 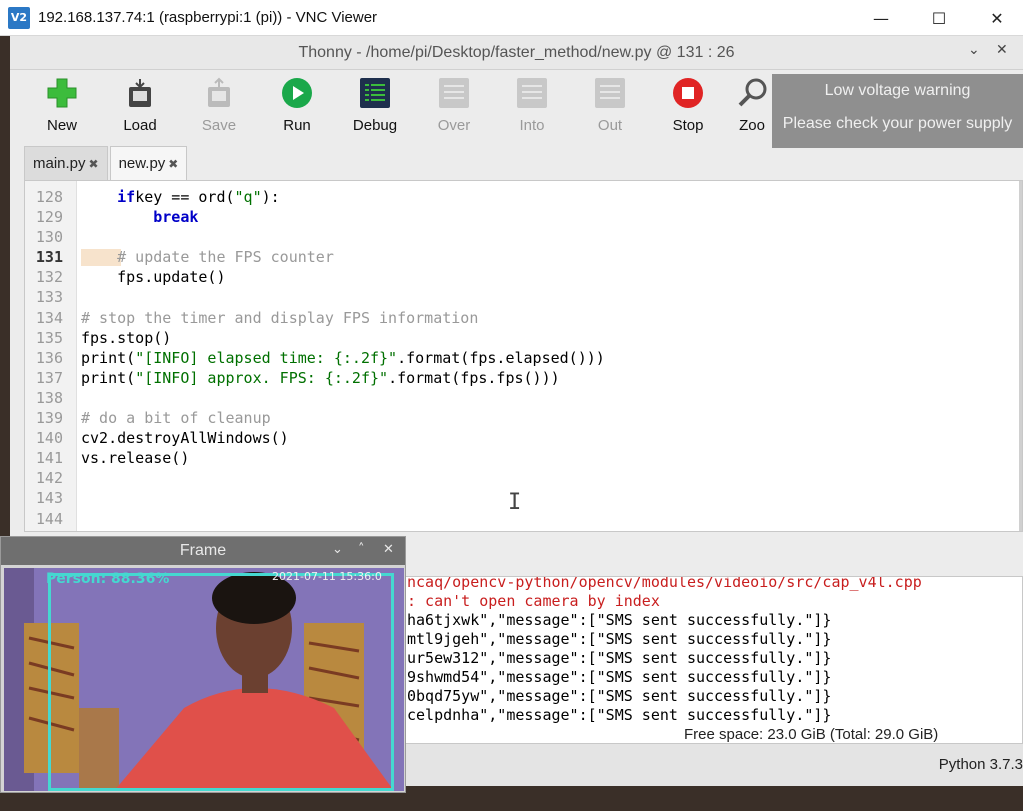 I want to click on code-token: fps.stop(), so click(x=126, y=337).